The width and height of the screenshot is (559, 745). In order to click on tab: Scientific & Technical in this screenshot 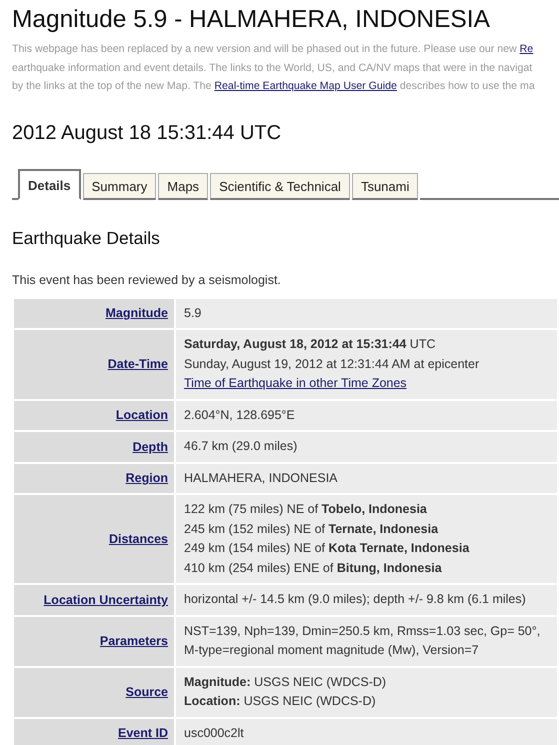, I will do `click(280, 186)`.